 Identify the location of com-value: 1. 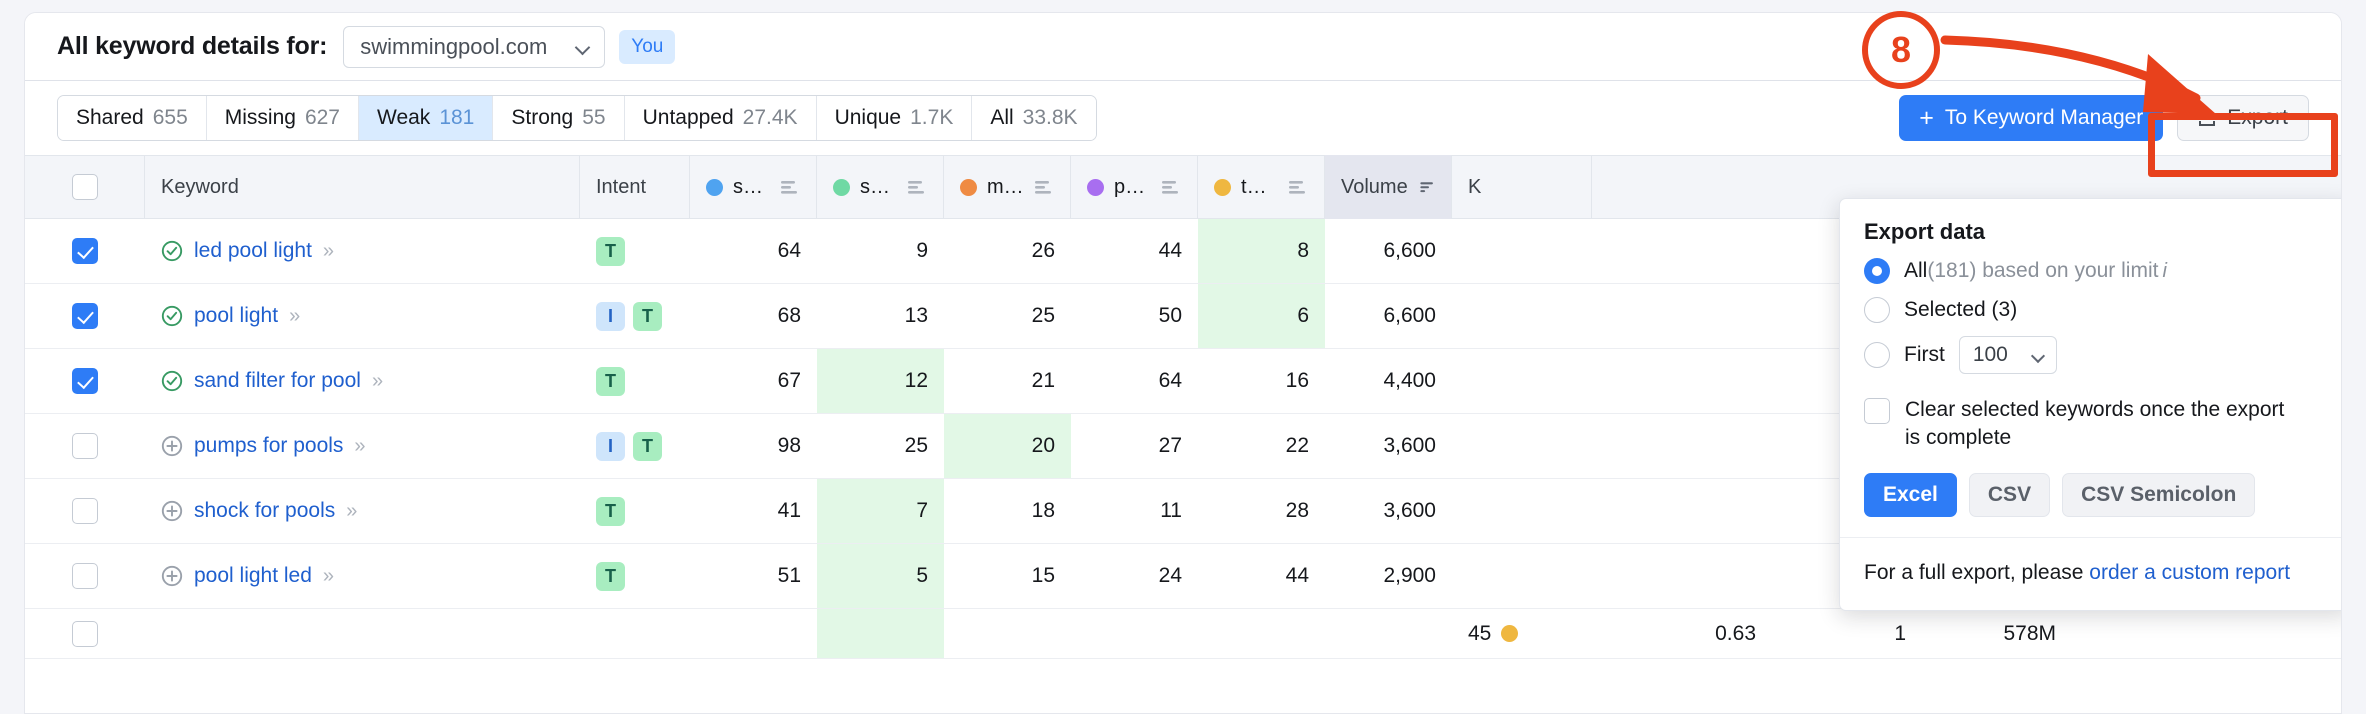
(1900, 633).